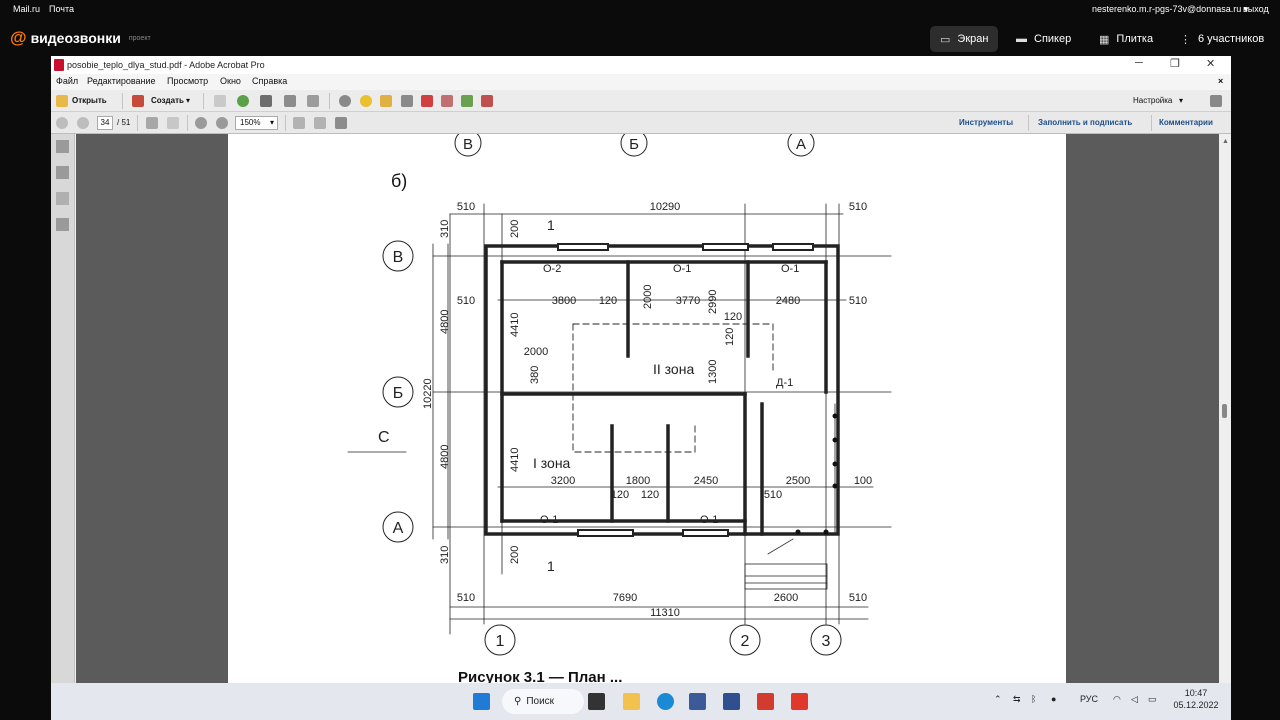  Describe the element at coordinates (230, 81) in the screenshot. I see `menu-window: Окно` at that location.